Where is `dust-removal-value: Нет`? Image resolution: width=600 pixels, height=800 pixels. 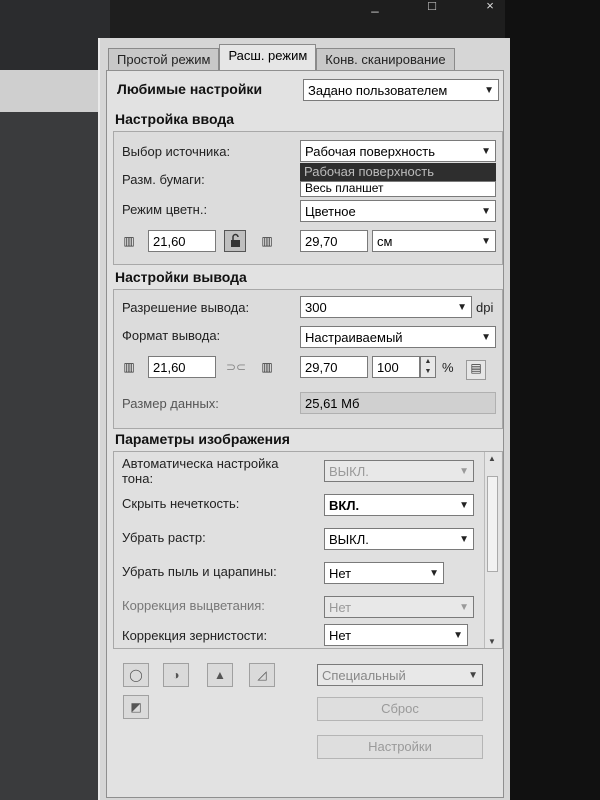 dust-removal-value: Нет is located at coordinates (340, 573).